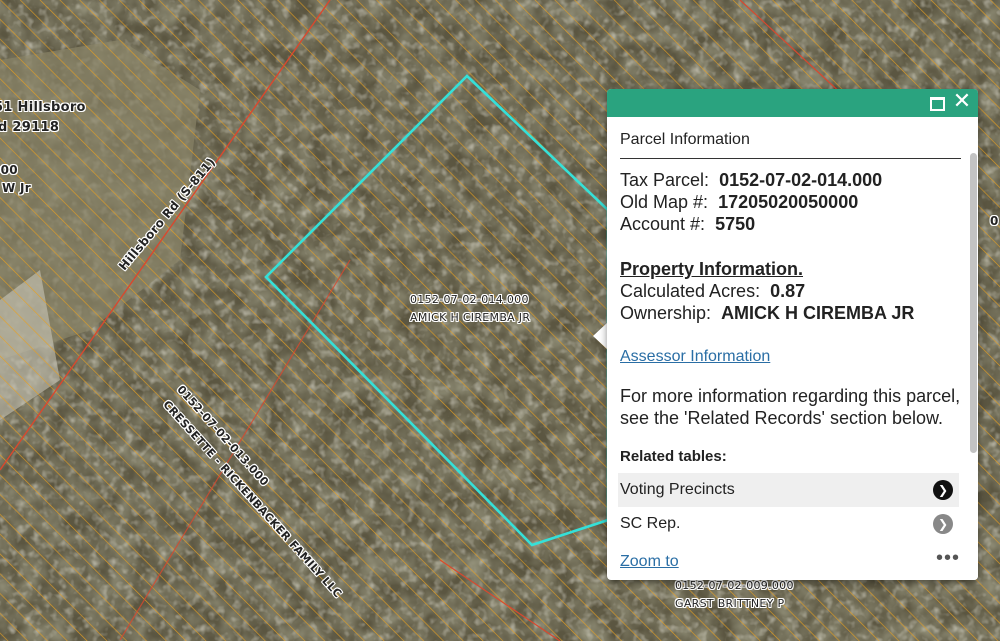  I want to click on old-map-label: Old Map #:, so click(664, 202).